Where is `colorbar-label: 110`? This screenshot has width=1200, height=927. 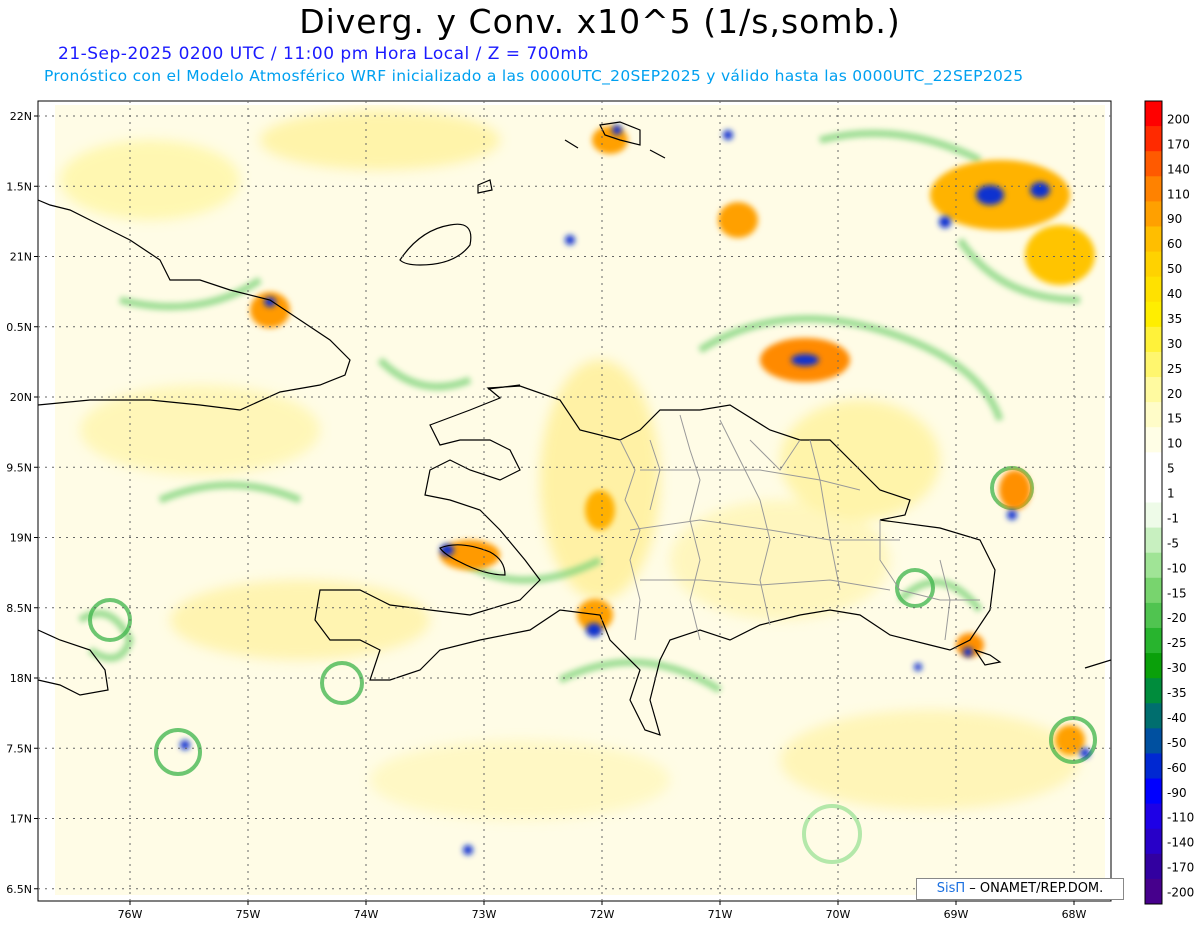
colorbar-label: 110 is located at coordinates (1178, 194).